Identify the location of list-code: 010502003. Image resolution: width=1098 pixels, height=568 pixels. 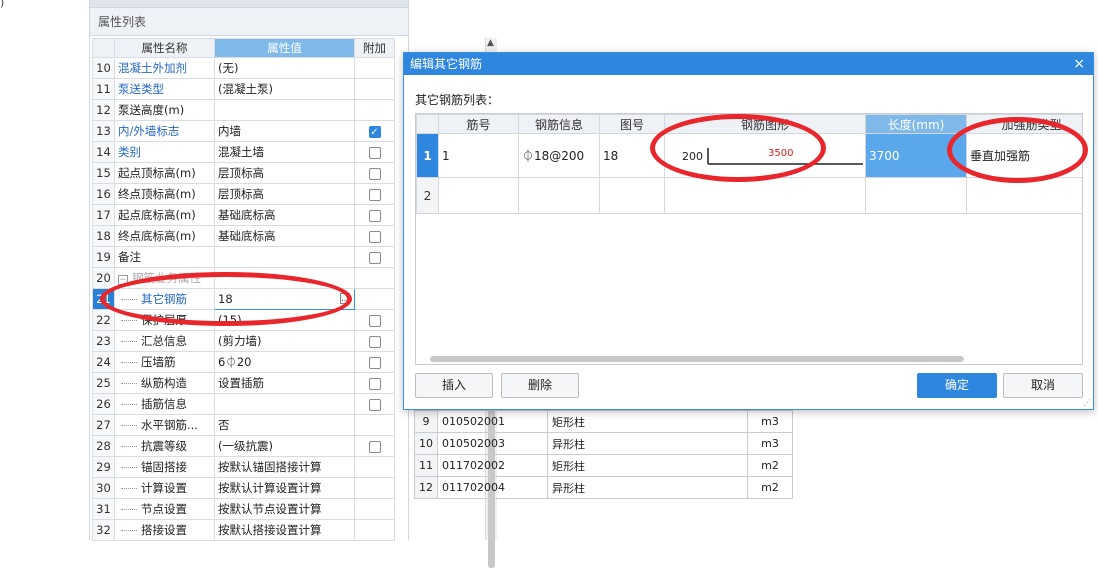
(492, 443).